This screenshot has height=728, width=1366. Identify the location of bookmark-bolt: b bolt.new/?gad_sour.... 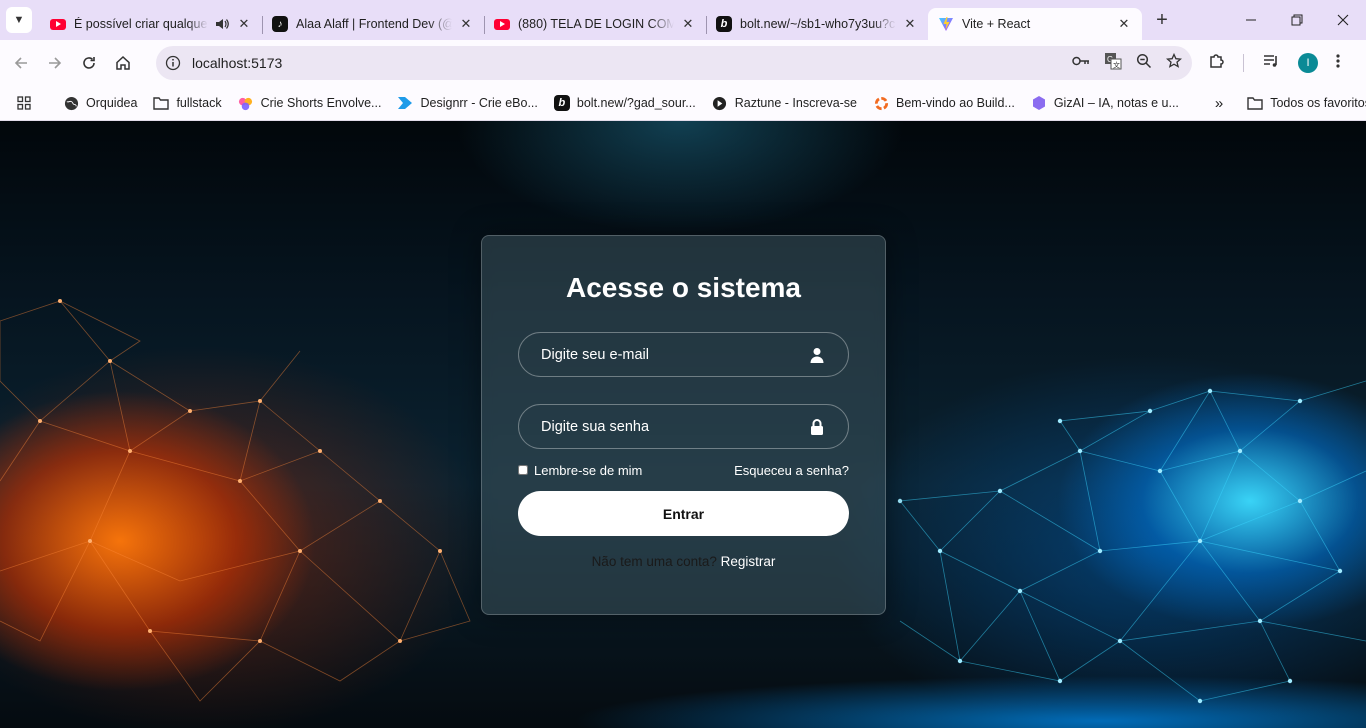
(625, 103).